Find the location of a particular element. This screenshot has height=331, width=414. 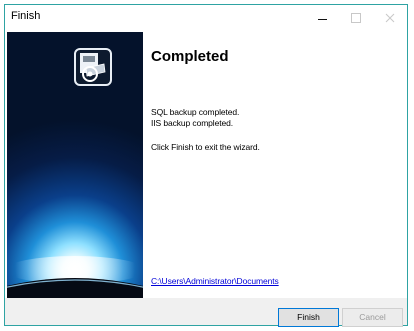

button-bar: Finish Cancel is located at coordinates (206, 312).